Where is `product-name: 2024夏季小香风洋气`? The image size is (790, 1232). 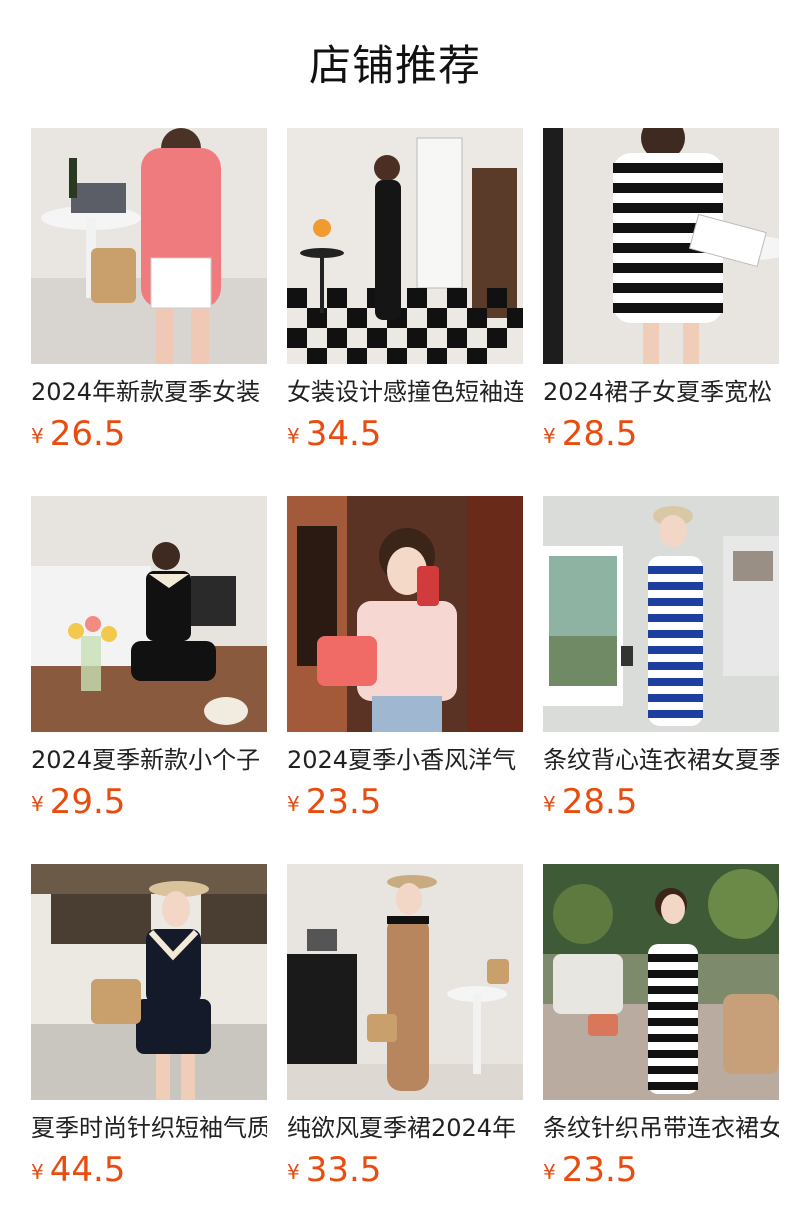 product-name: 2024夏季小香风洋气 is located at coordinates (405, 760).